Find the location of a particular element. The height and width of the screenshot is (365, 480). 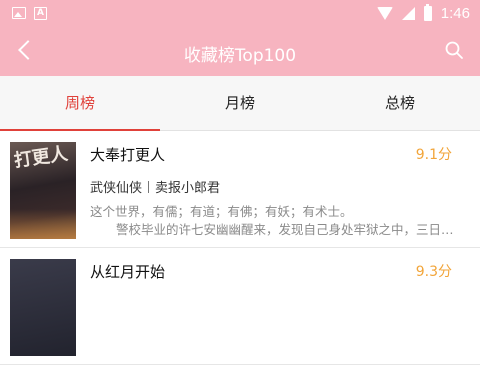

cover-title: 打更人 is located at coordinates (41, 157).